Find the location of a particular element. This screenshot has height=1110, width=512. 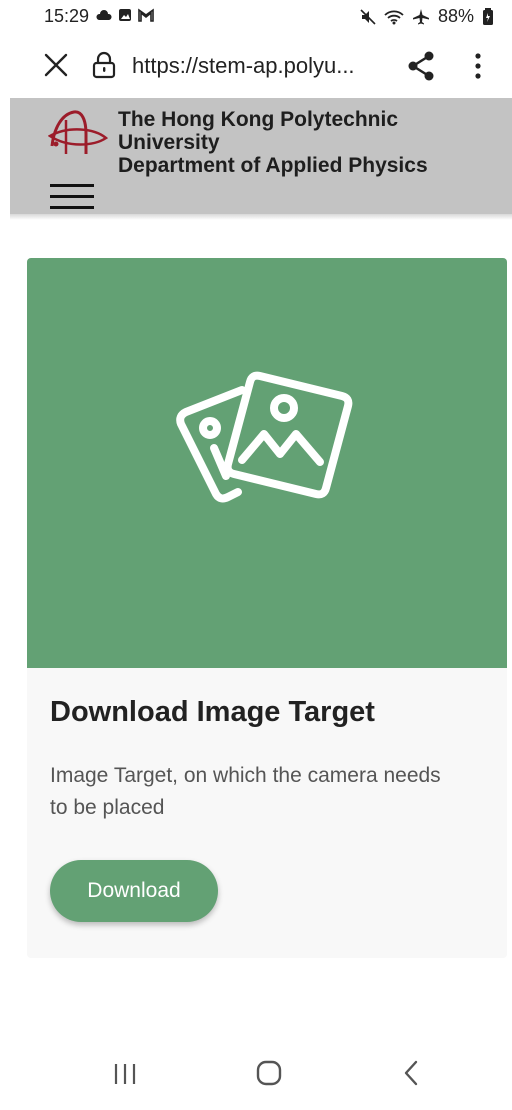

lock-icon is located at coordinates (104, 65).